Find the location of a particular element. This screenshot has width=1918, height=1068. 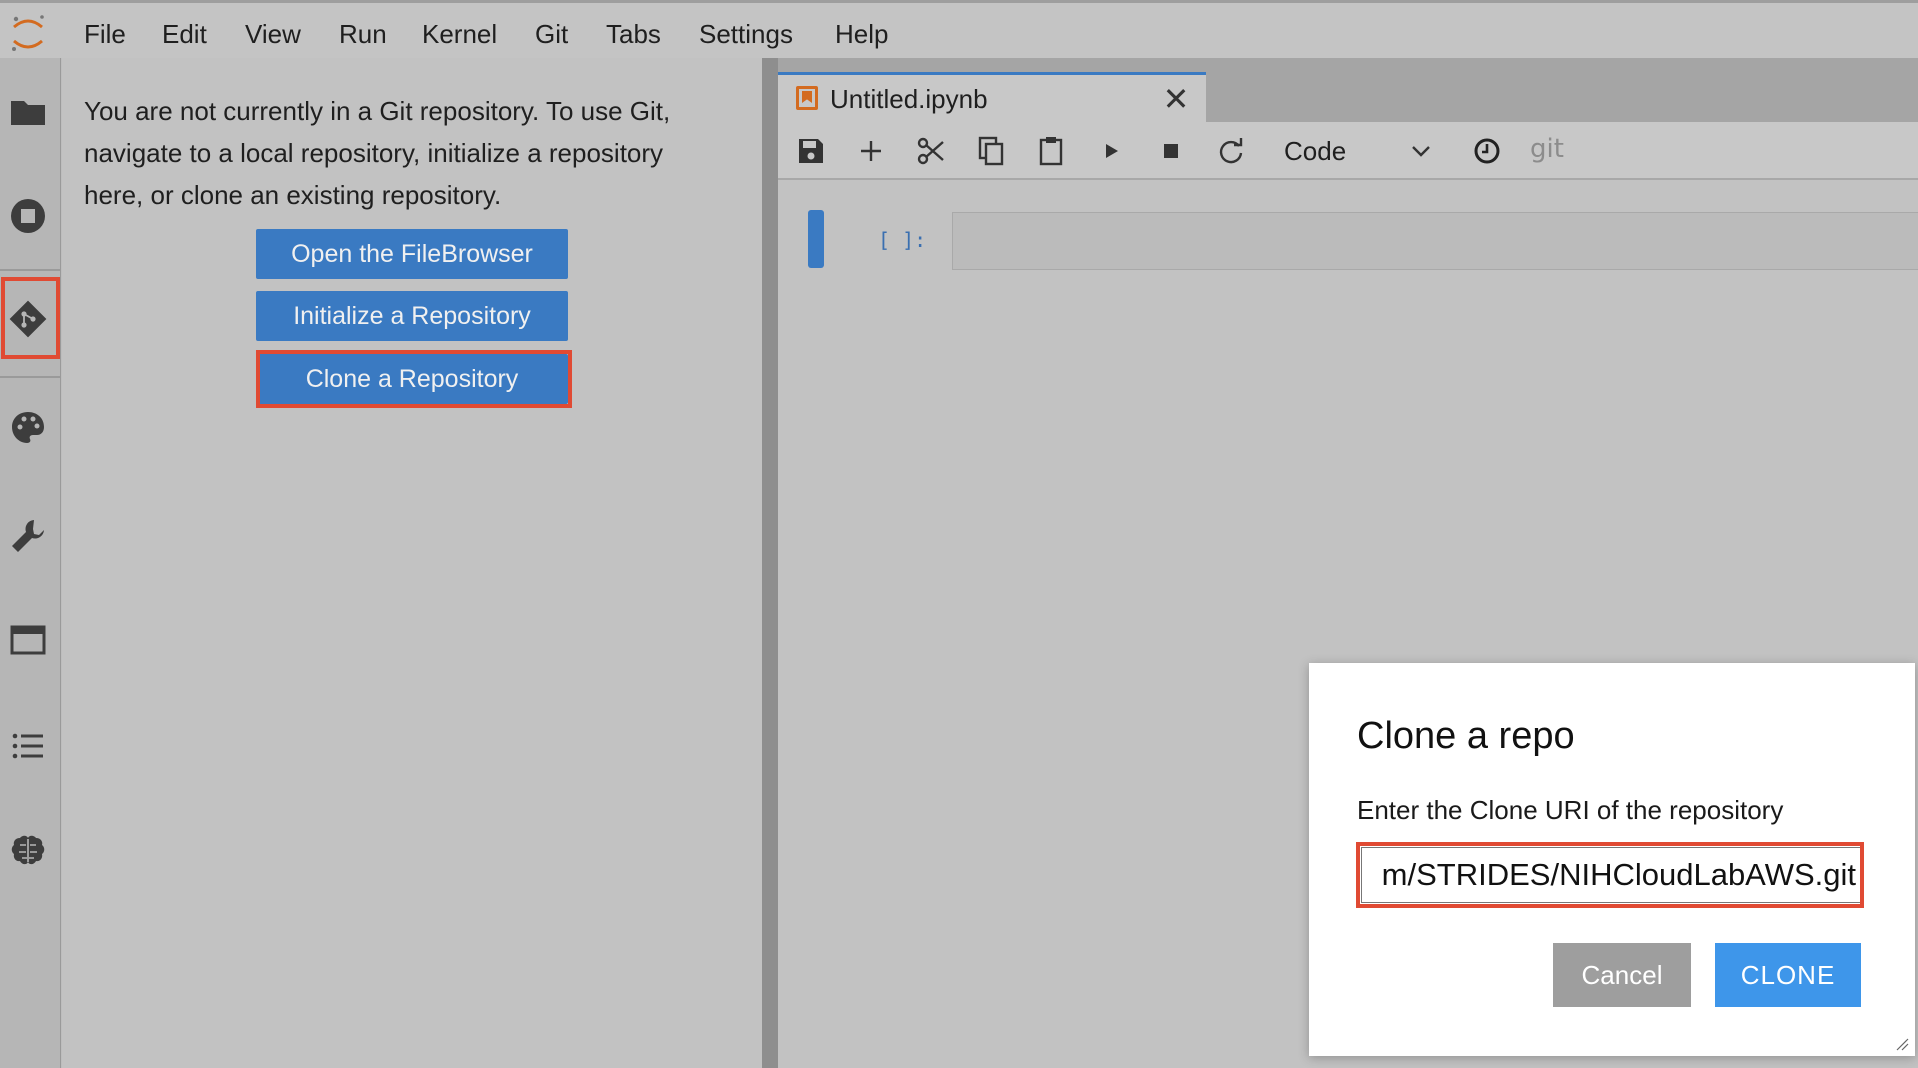

menu-settings: Settings is located at coordinates (746, 34).